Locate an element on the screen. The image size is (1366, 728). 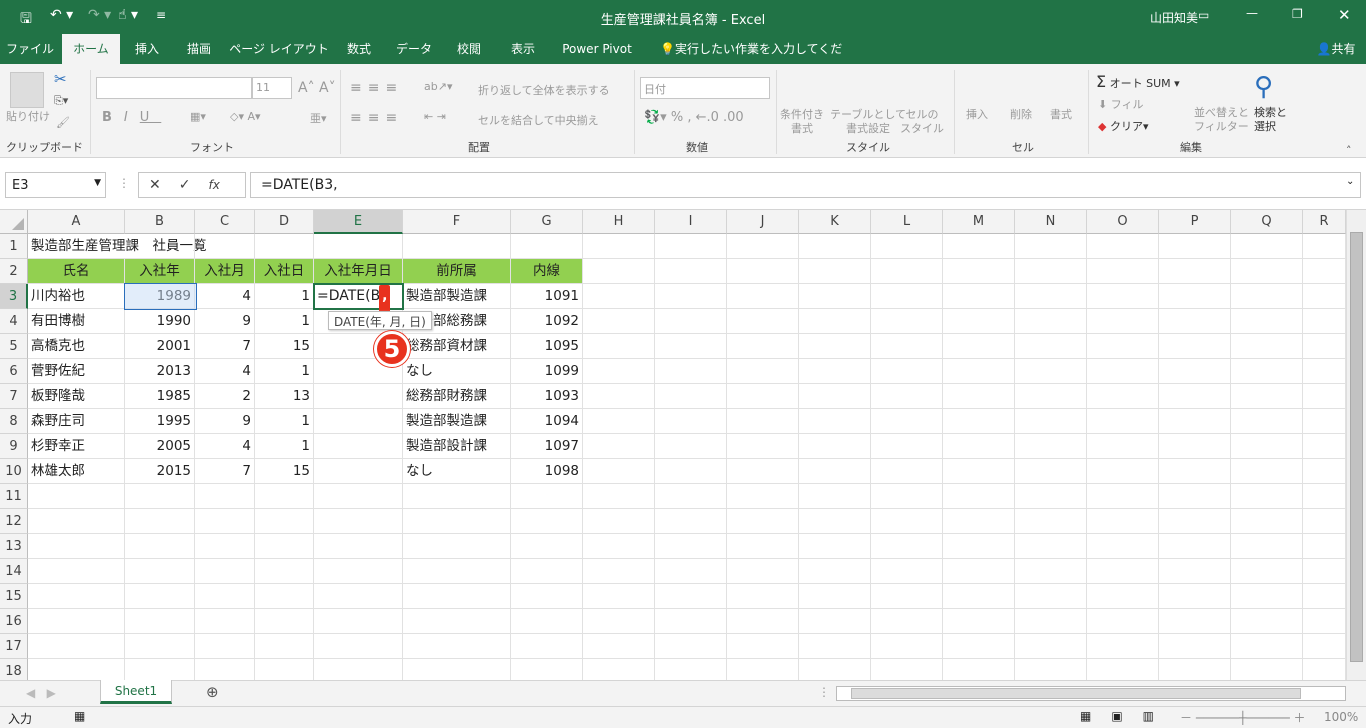
column-header-A: A is located at coordinates (76, 222).